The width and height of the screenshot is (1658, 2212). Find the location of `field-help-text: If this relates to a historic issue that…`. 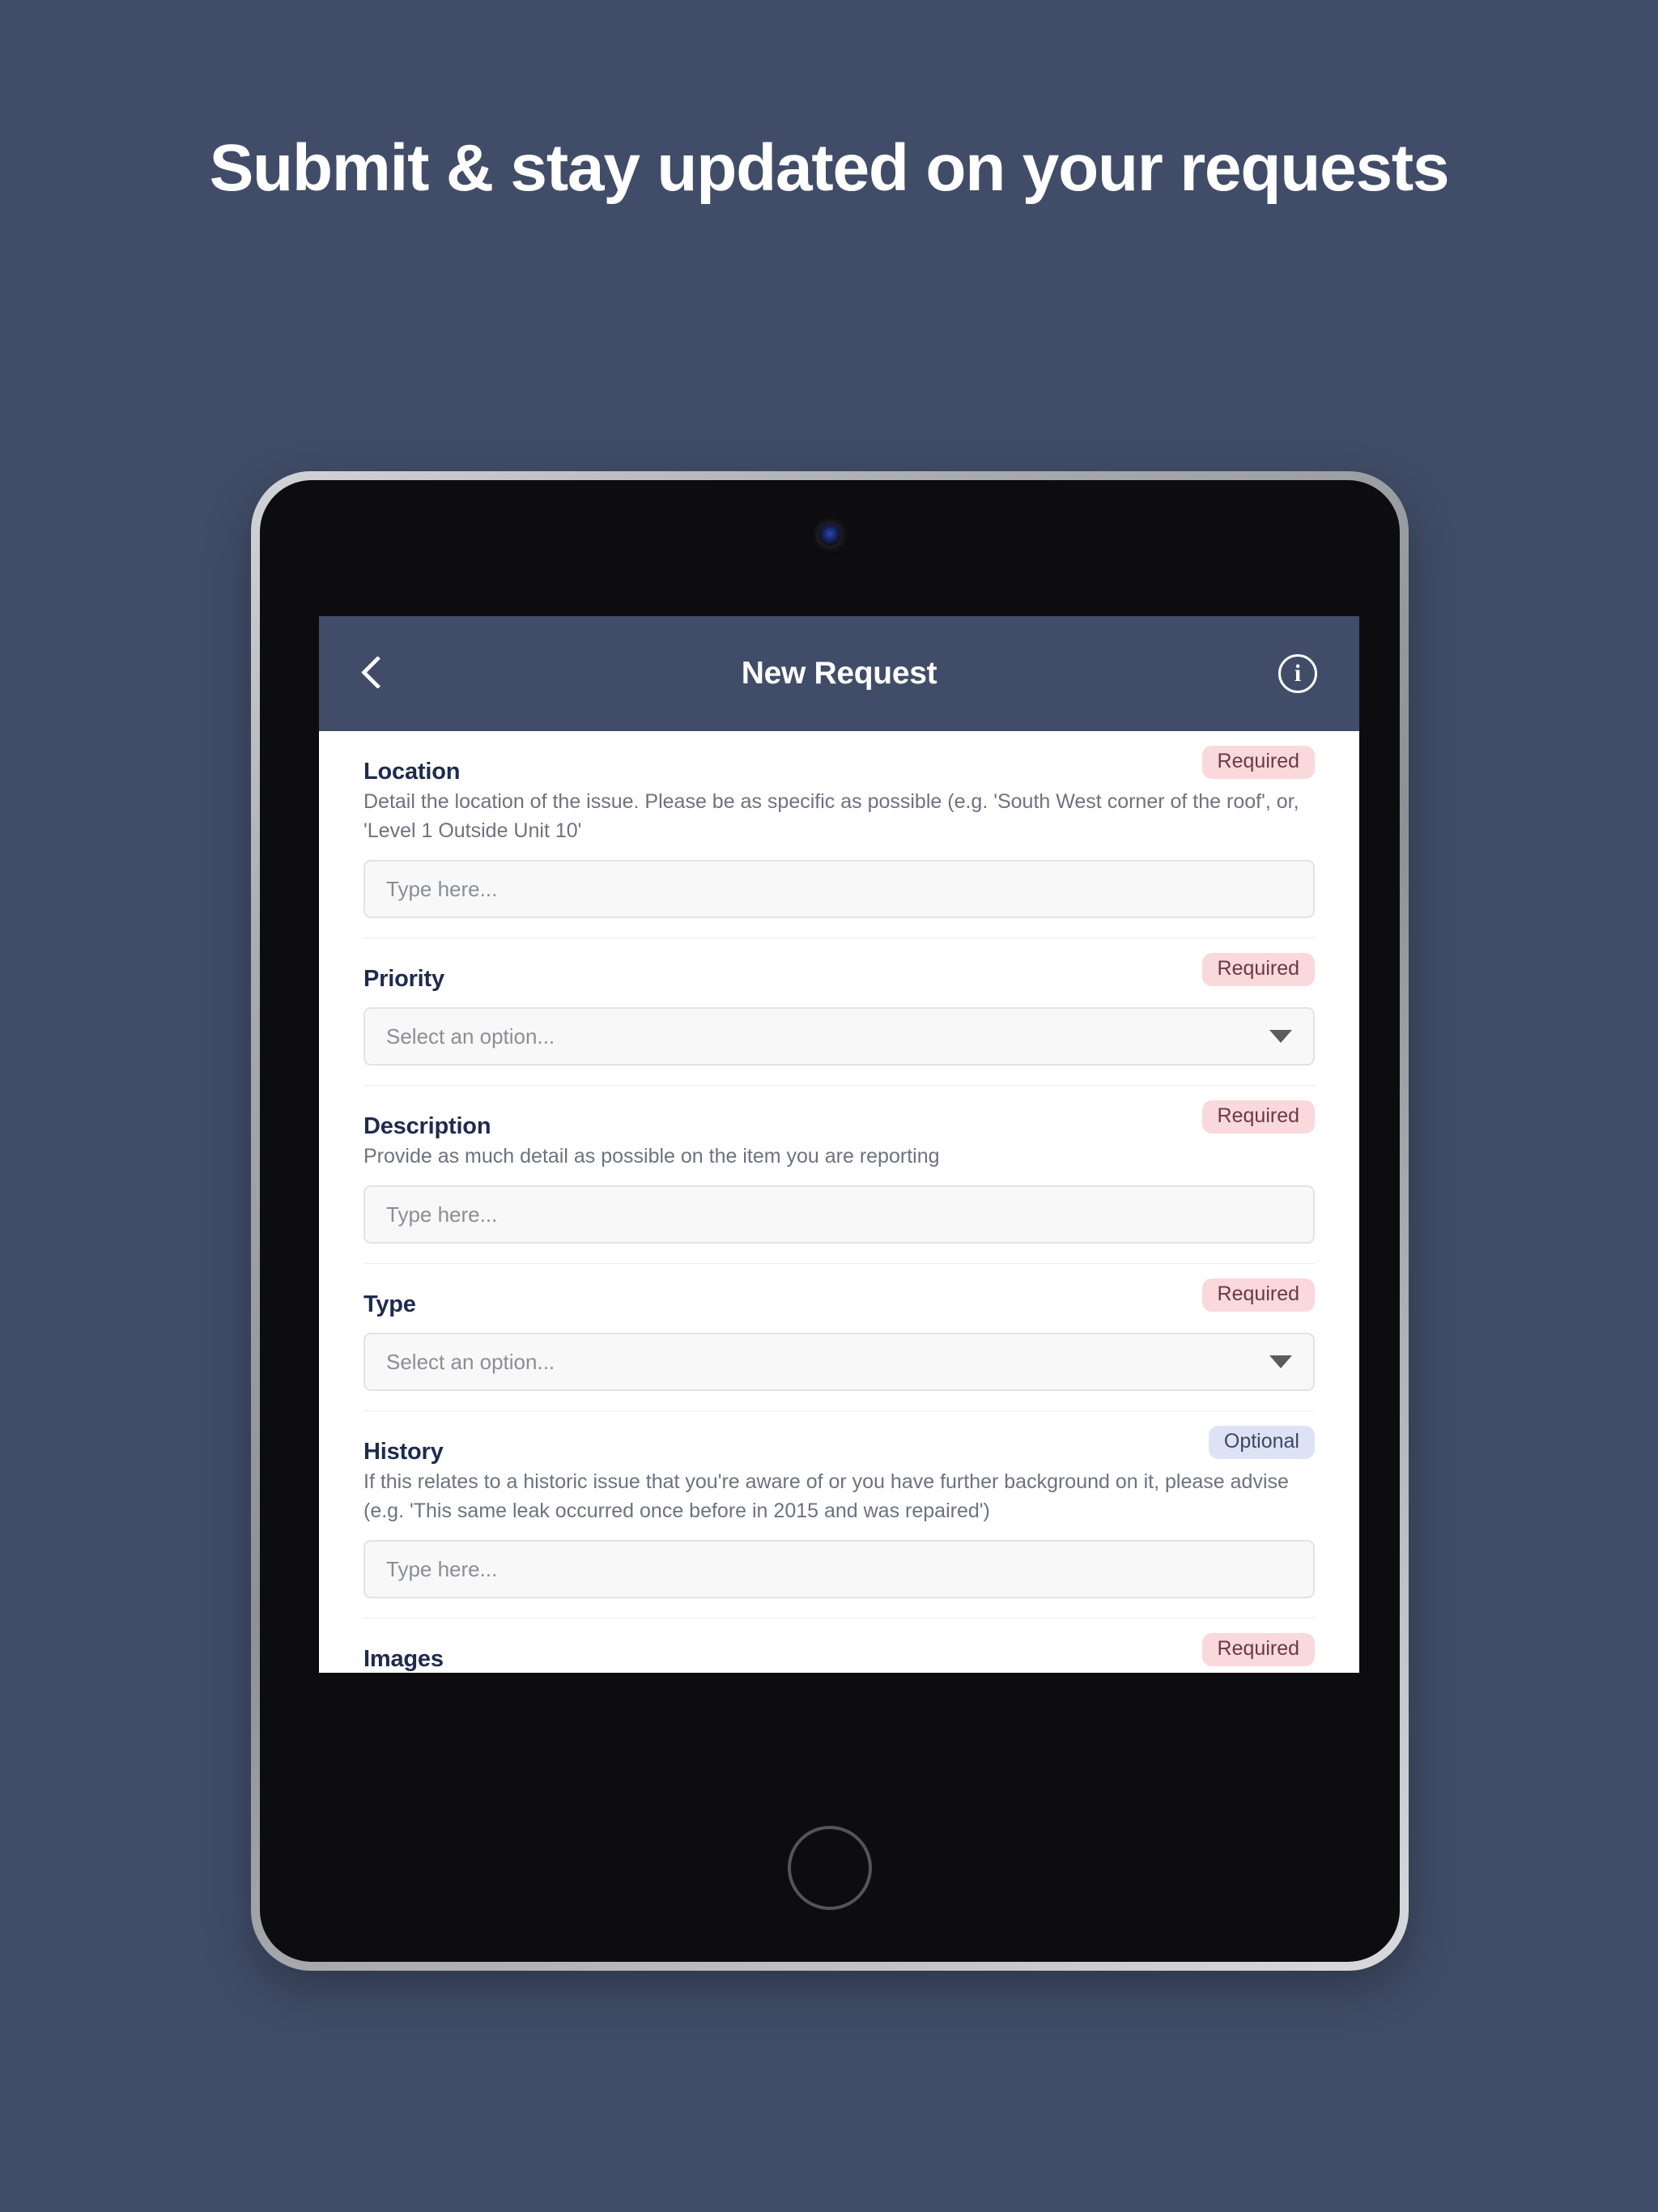

field-help-text: If this relates to a historic issue that… is located at coordinates (826, 1496).